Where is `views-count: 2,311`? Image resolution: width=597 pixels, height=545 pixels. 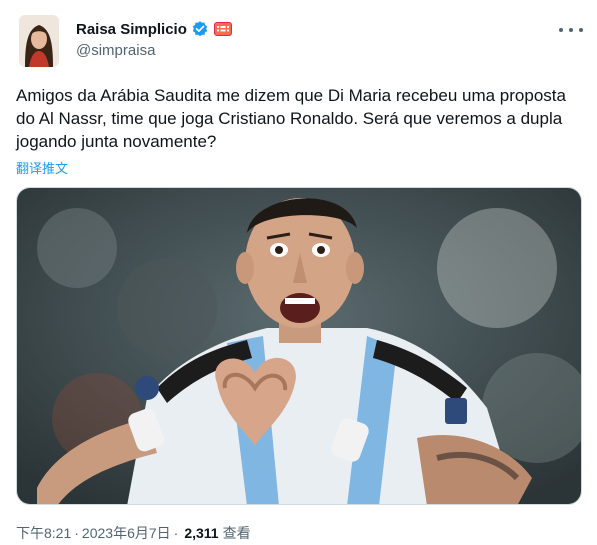 views-count: 2,311 is located at coordinates (201, 533).